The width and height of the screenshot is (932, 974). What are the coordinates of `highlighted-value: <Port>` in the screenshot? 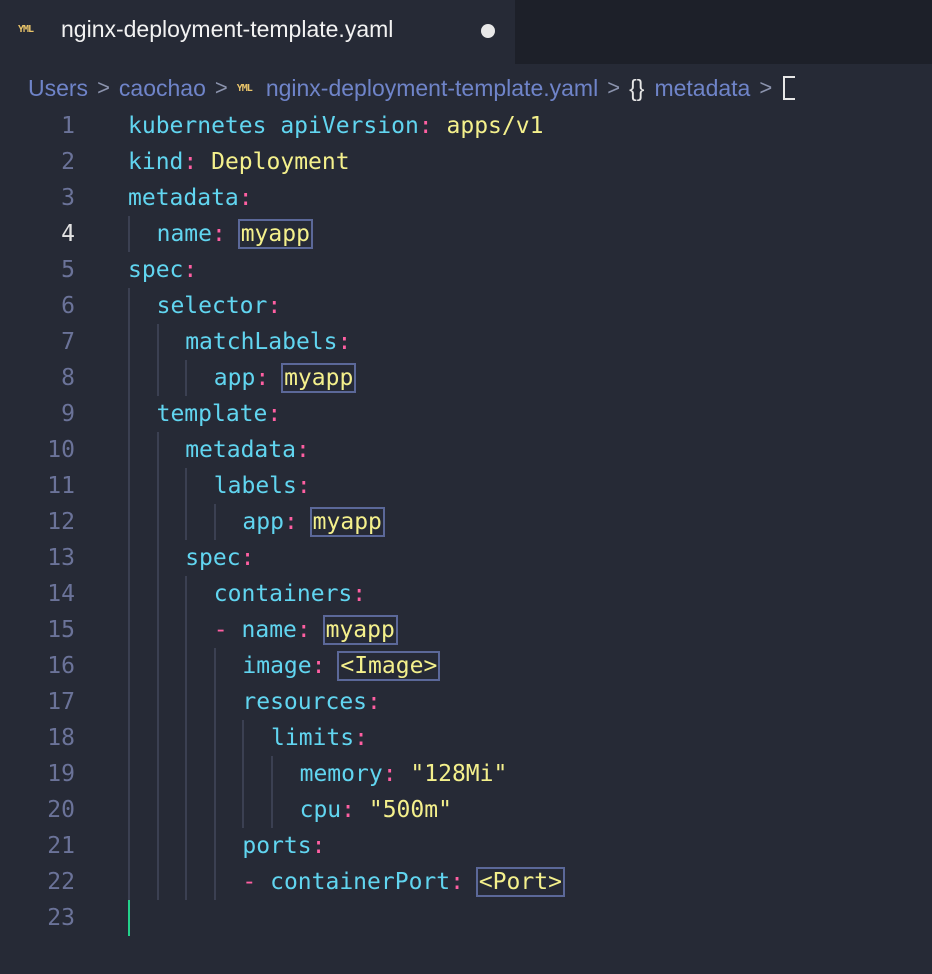 It's located at (520, 882).